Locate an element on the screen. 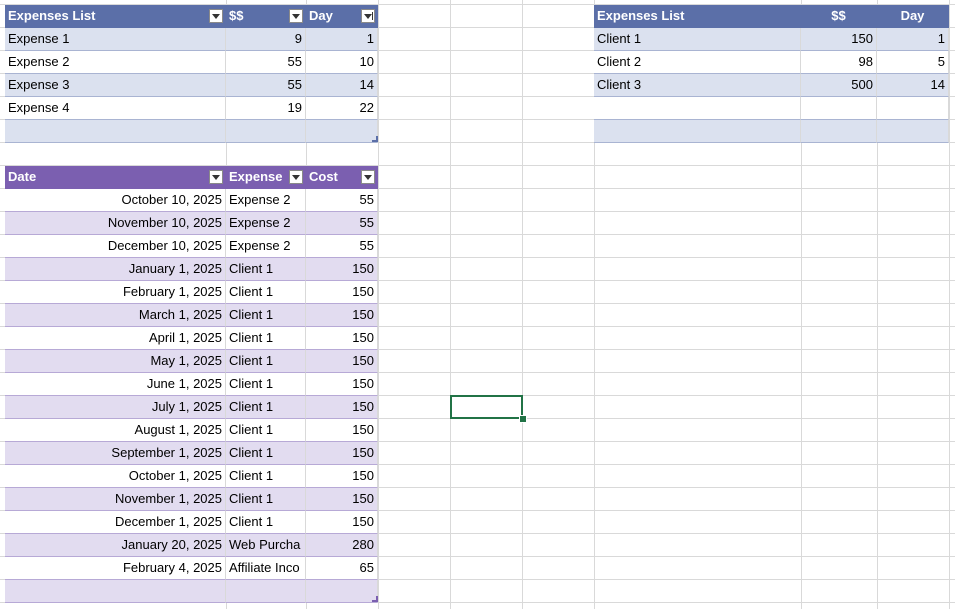  ledger-header-0: Date is located at coordinates (115, 177).